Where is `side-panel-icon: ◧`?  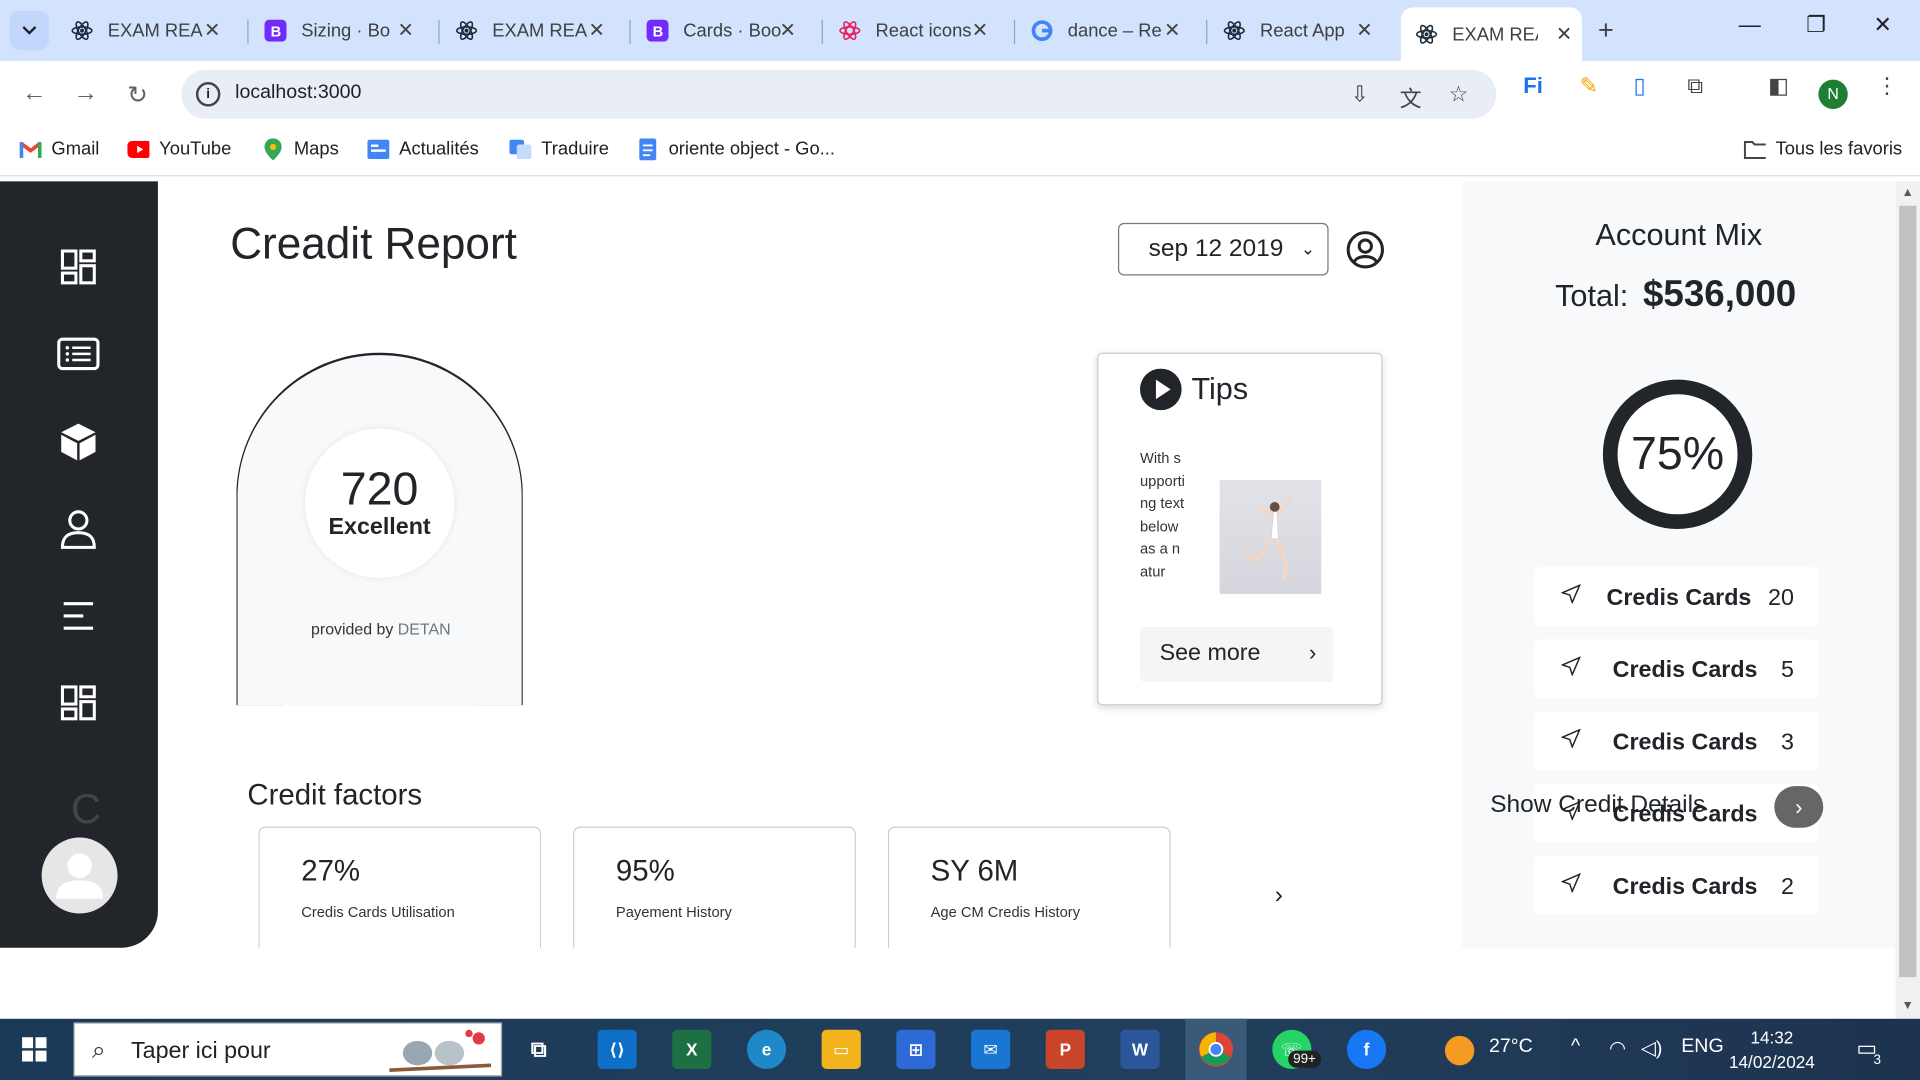
side-panel-icon: ◧ is located at coordinates (1778, 86).